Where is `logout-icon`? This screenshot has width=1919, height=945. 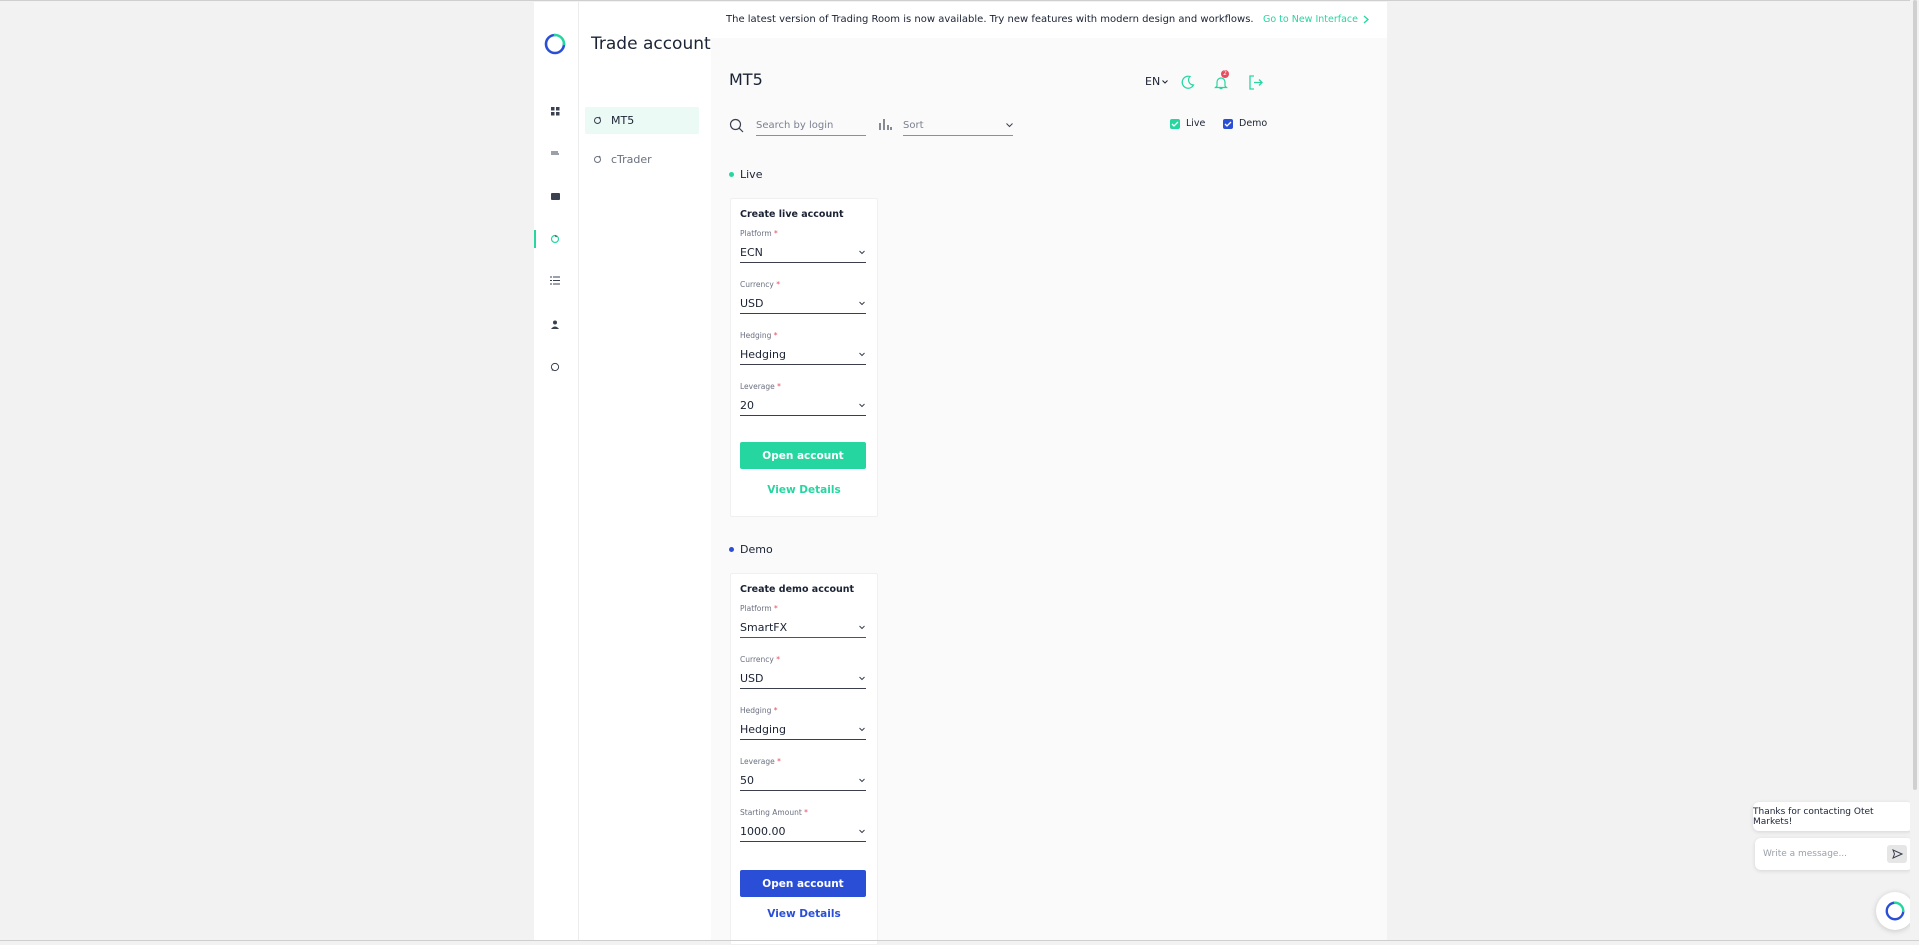 logout-icon is located at coordinates (1256, 82).